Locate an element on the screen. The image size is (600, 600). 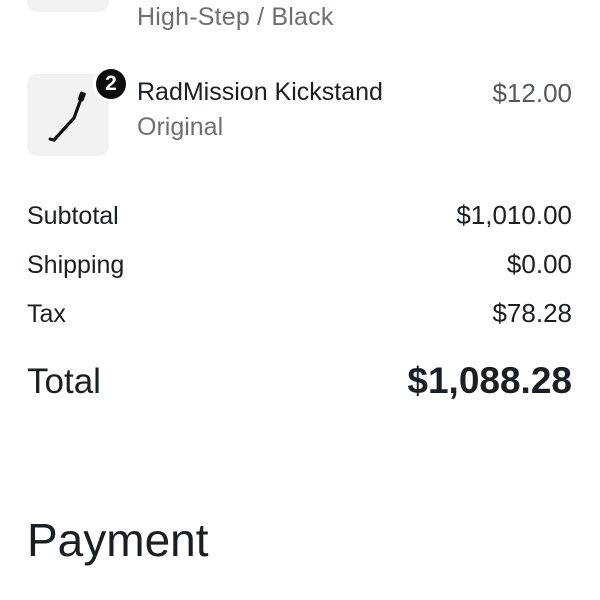
tax-label: Tax is located at coordinates (46, 314).